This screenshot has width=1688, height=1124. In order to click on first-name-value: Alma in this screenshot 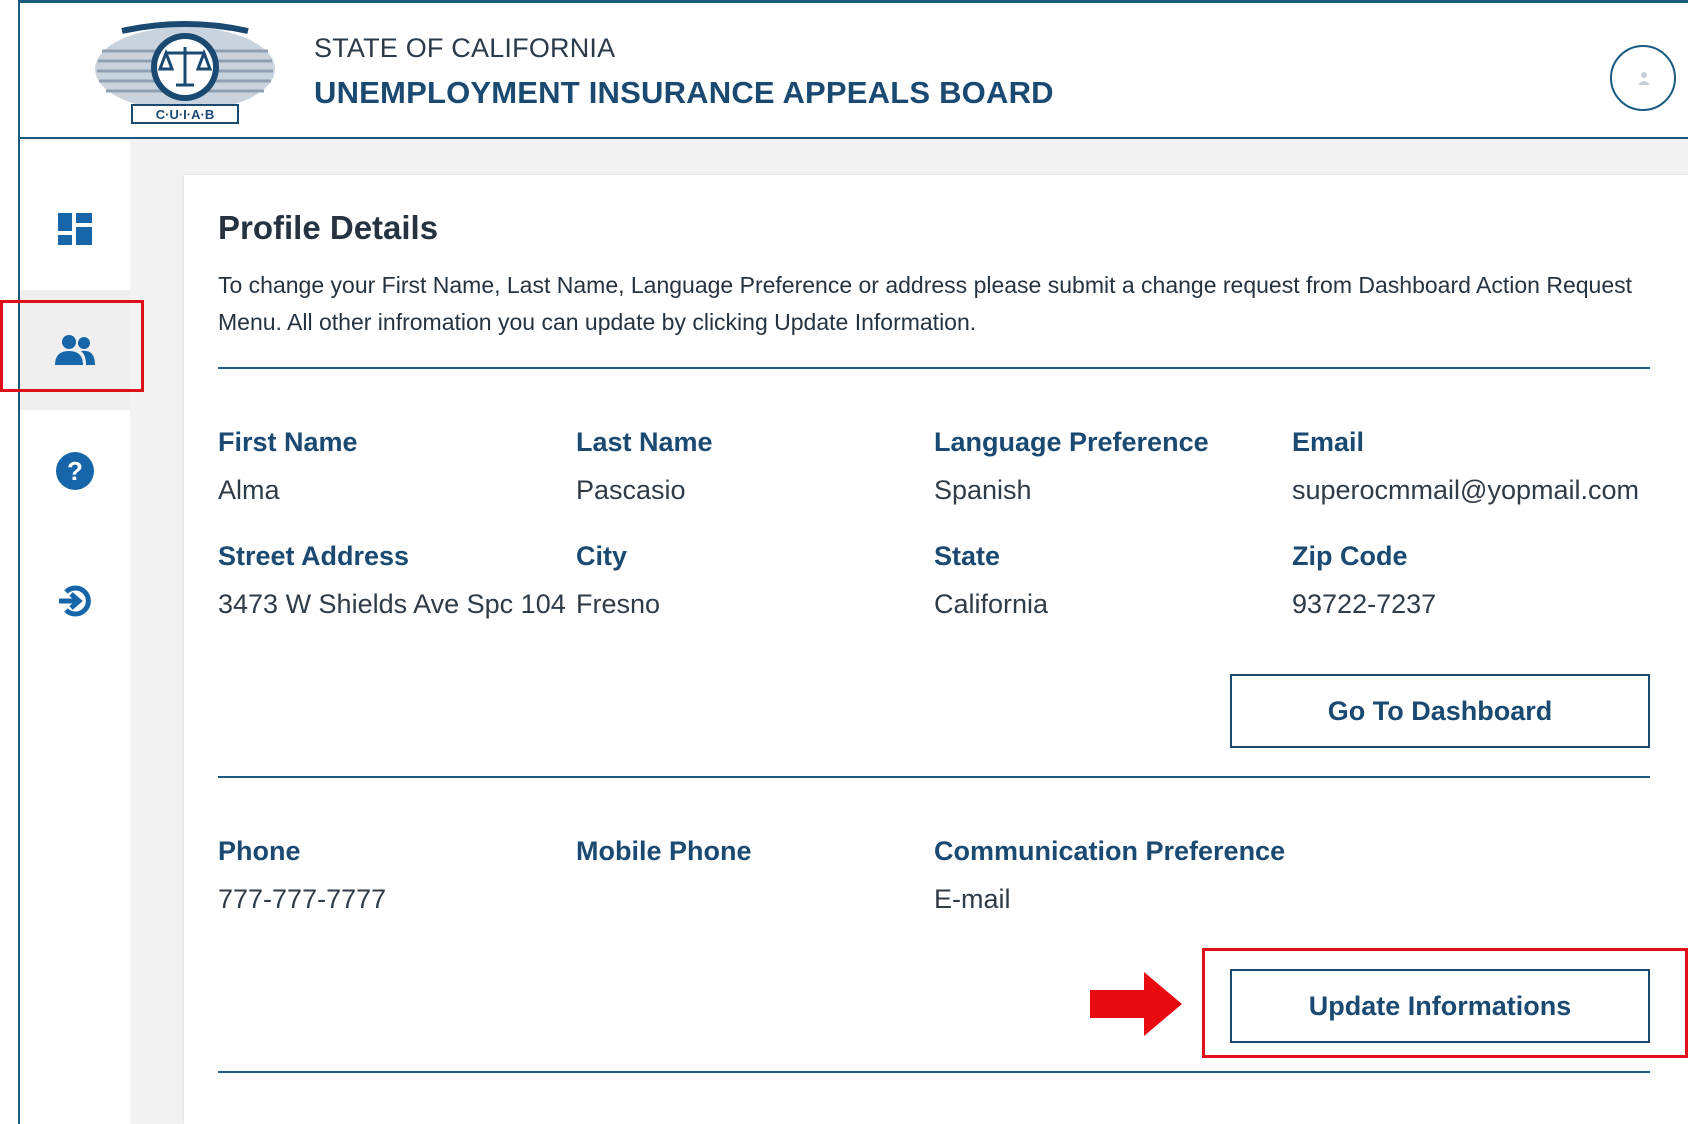, I will do `click(249, 490)`.